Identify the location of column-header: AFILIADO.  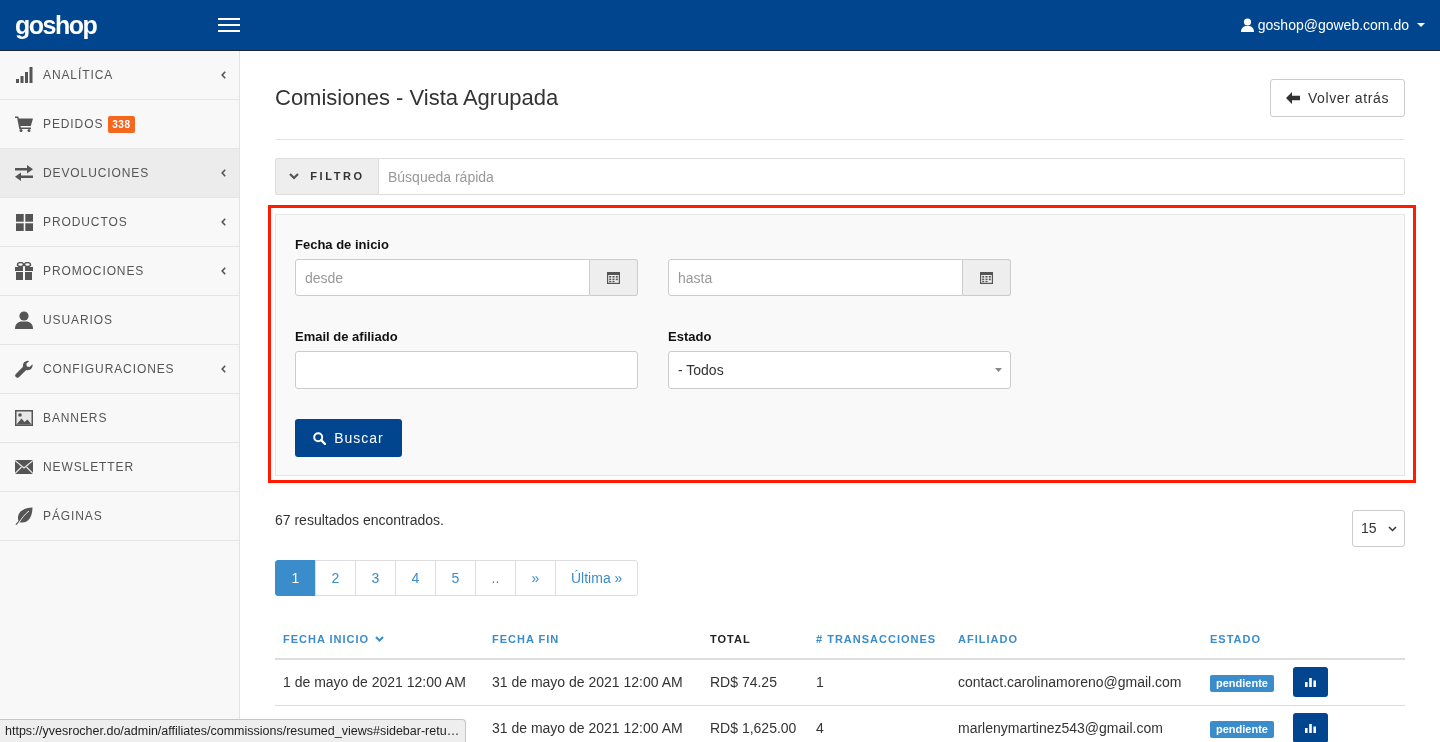
(988, 638).